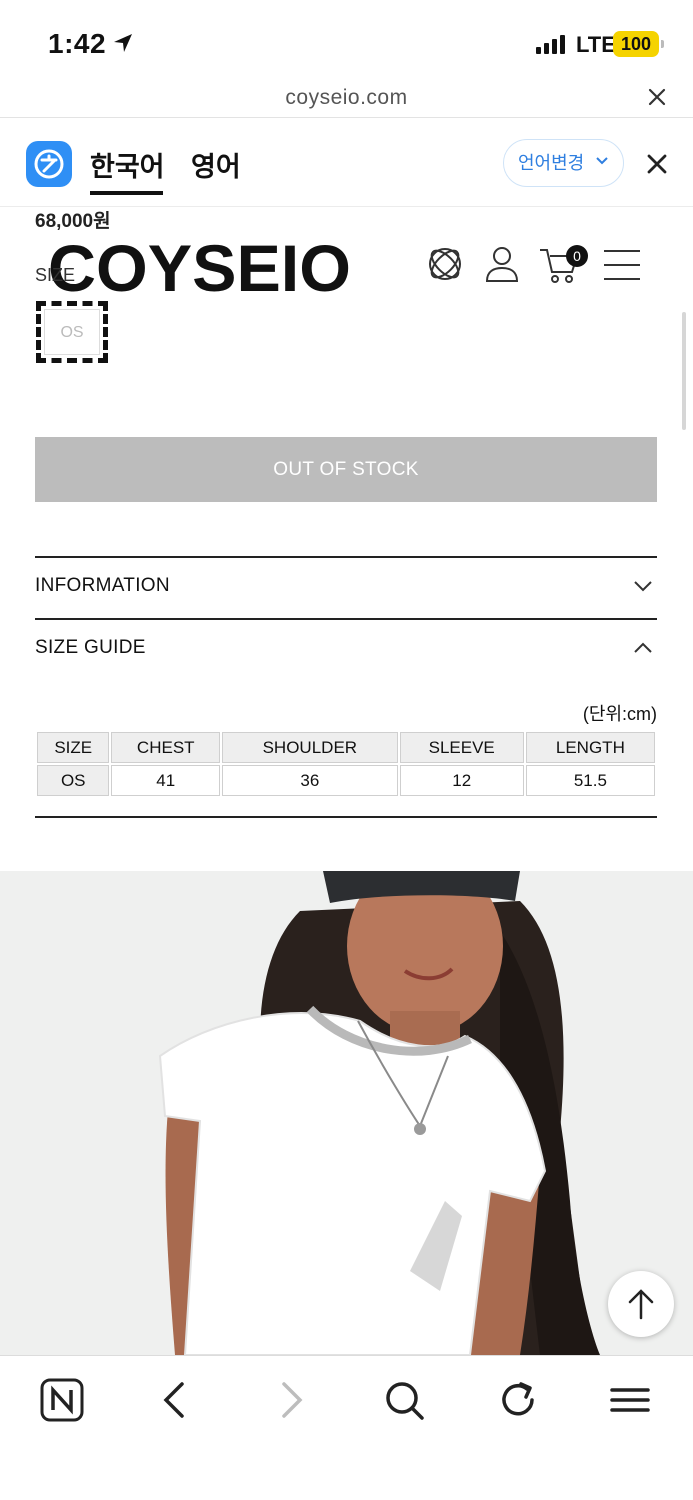 The image size is (693, 1500). What do you see at coordinates (346, 649) in the screenshot?
I see `accordion-size-guide: SIZE GUIDE` at bounding box center [346, 649].